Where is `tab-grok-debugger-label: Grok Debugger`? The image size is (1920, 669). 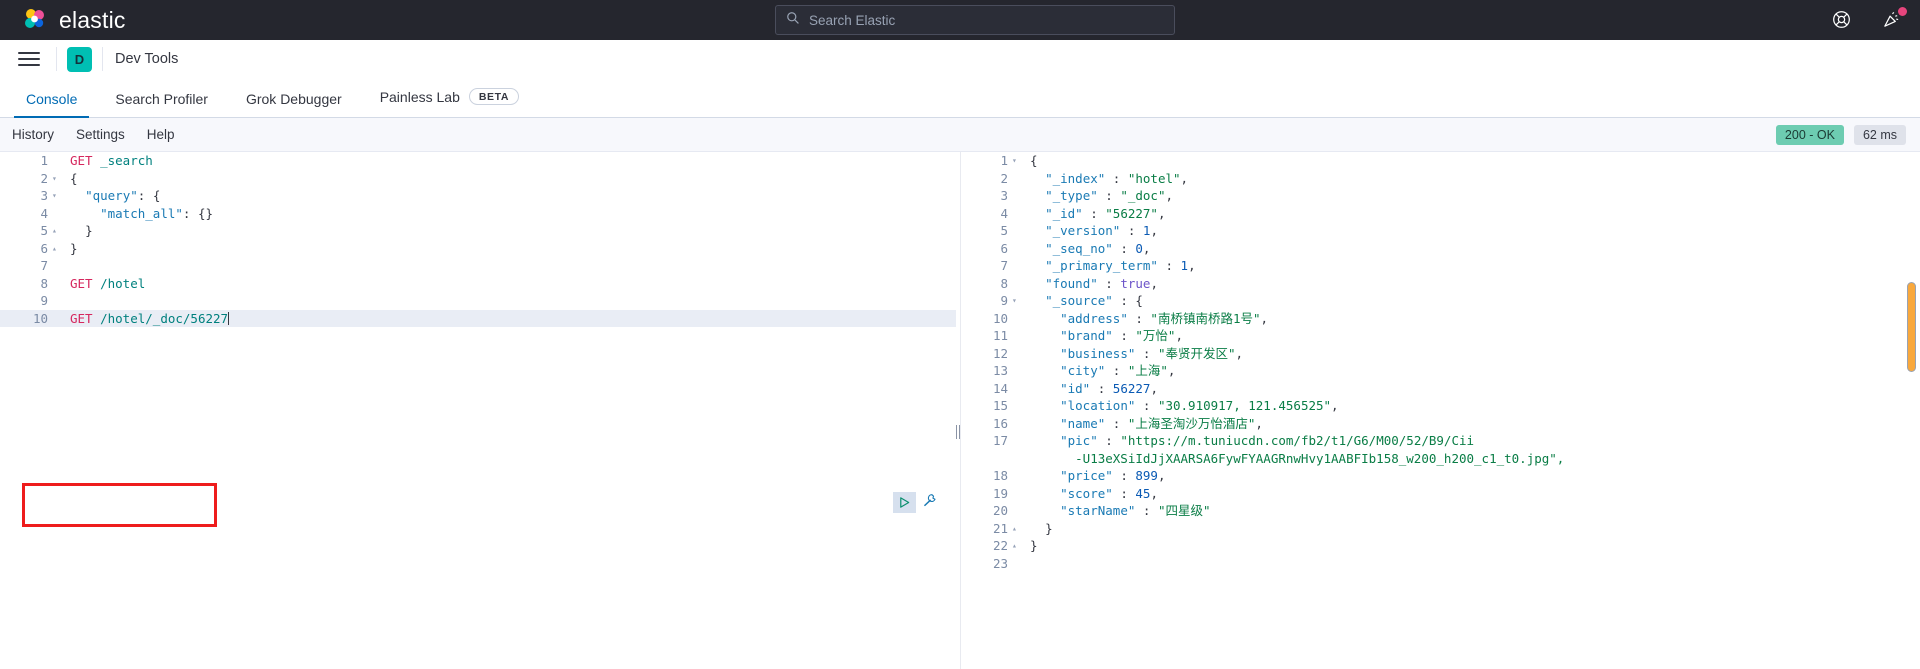 tab-grok-debugger-label: Grok Debugger is located at coordinates (293, 99).